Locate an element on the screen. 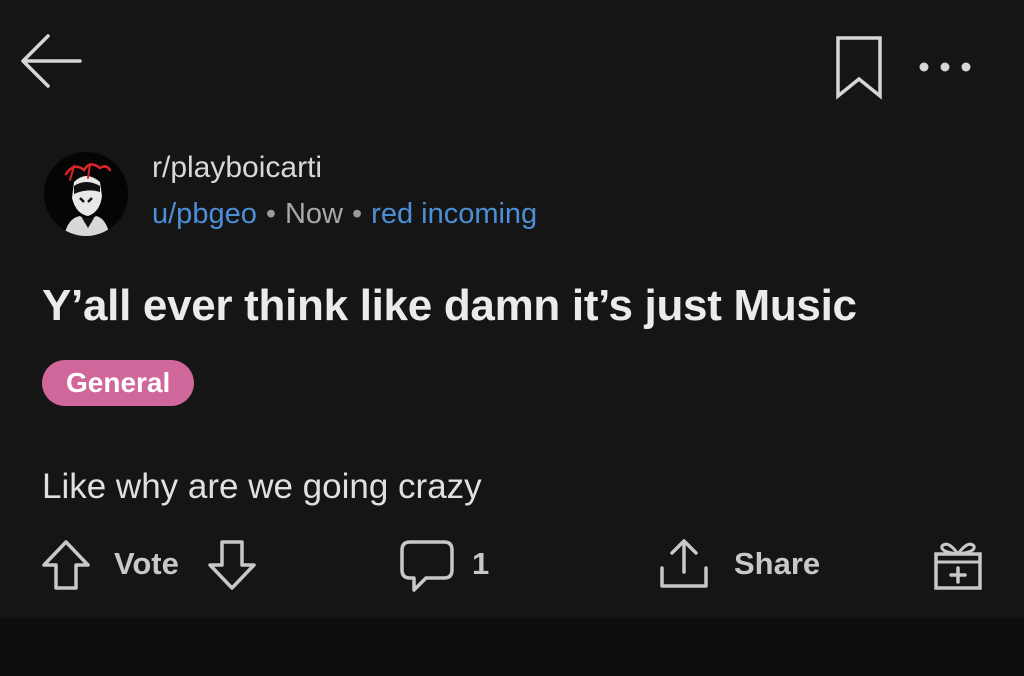 Image resolution: width=1024 pixels, height=676 pixels. upvote-button is located at coordinates (66, 565).